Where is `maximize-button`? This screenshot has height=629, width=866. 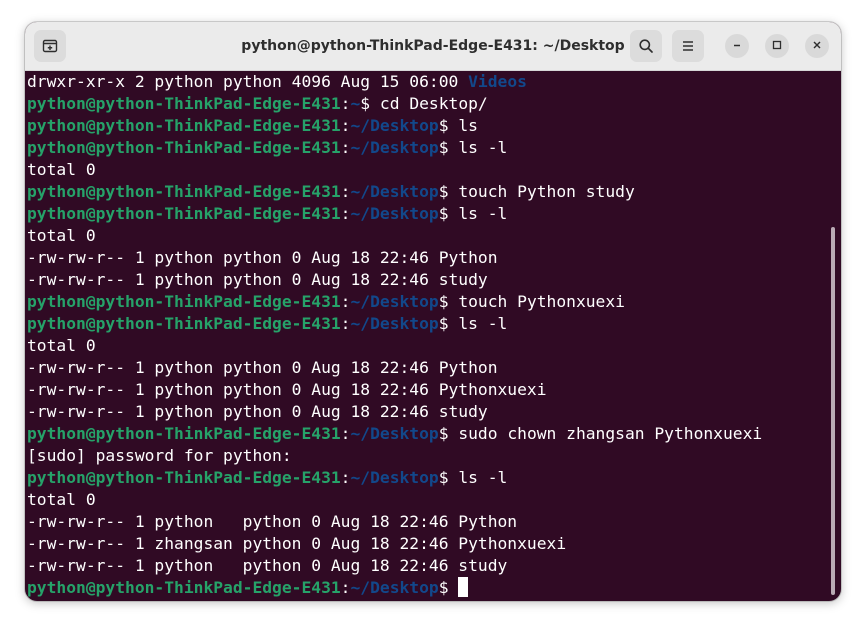
maximize-button is located at coordinates (777, 46).